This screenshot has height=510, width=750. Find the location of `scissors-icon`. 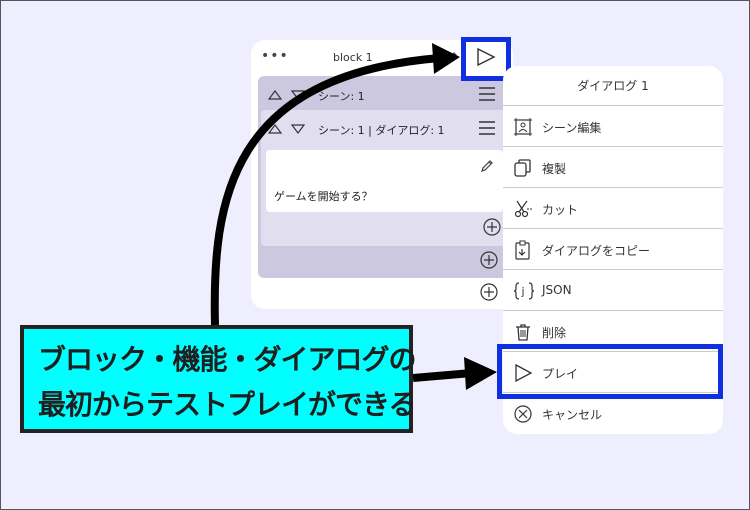

scissors-icon is located at coordinates (523, 209).